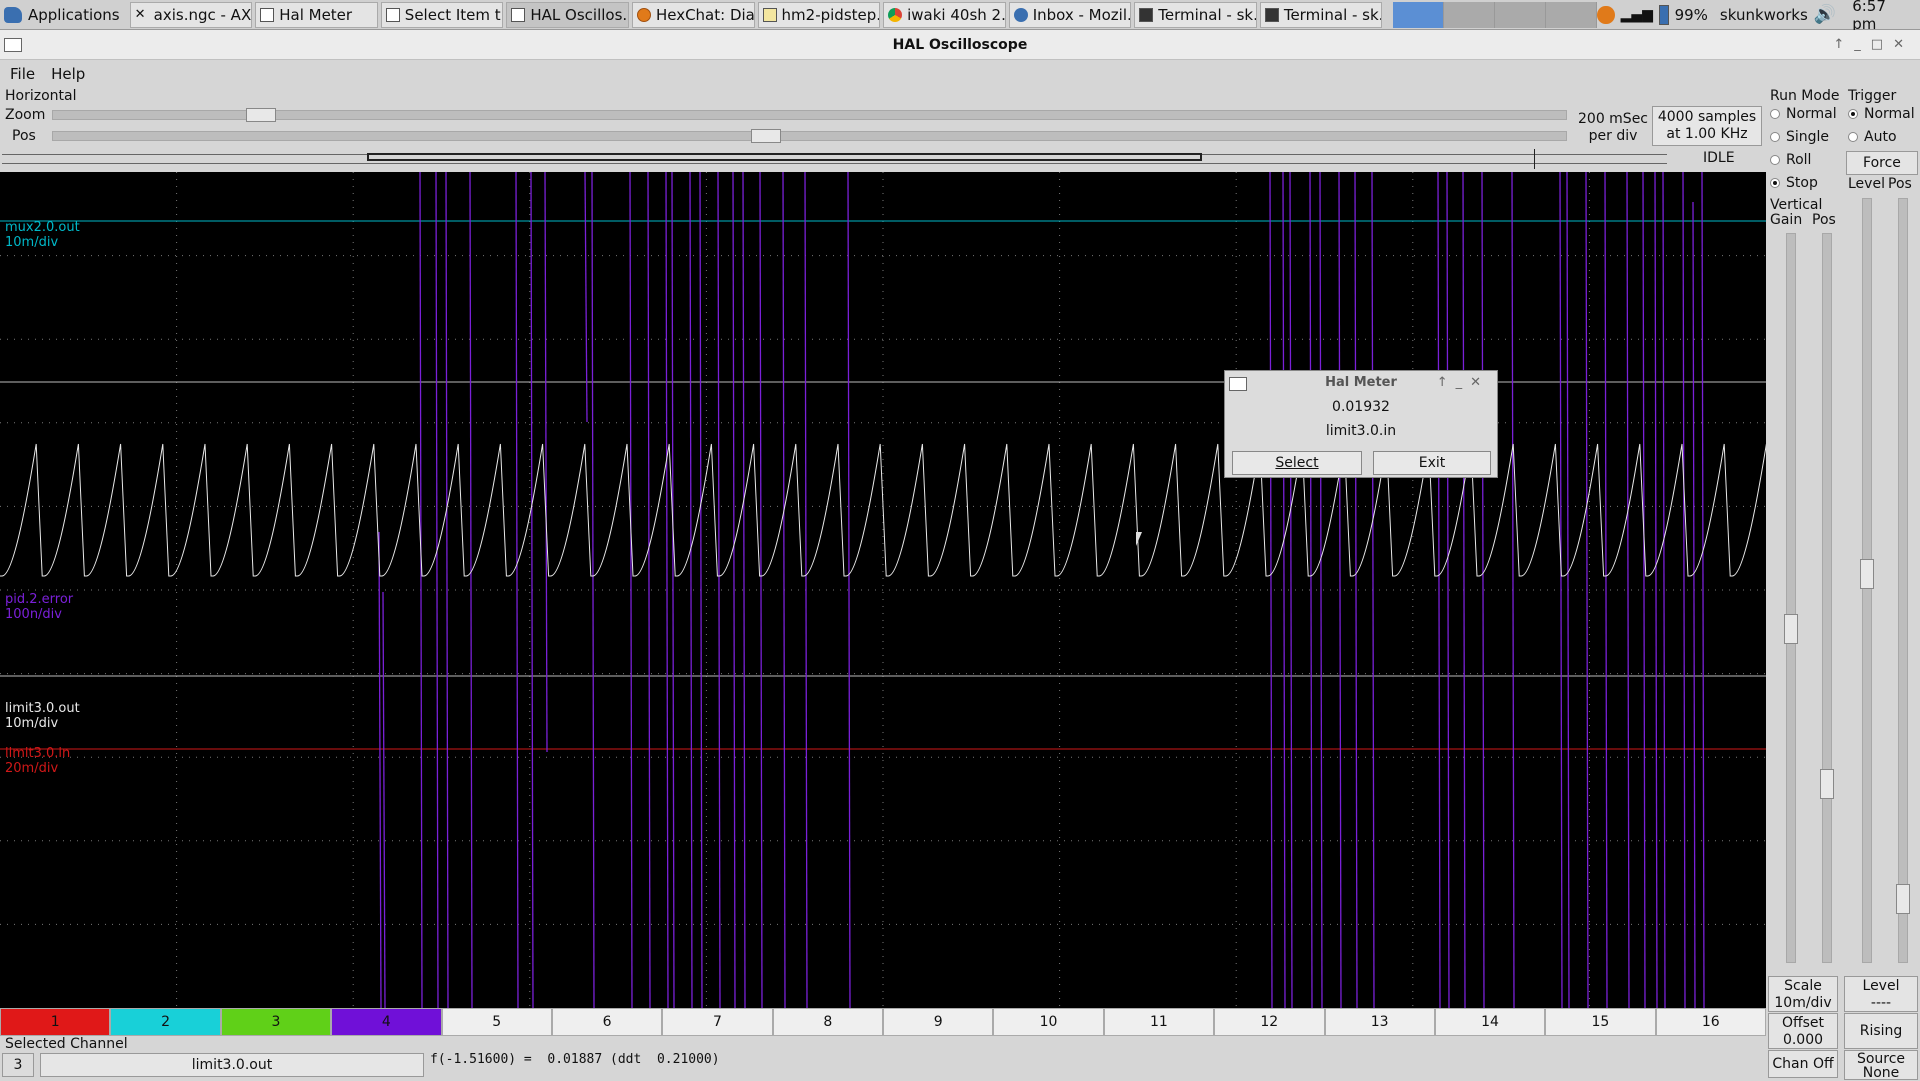 This screenshot has height=1081, width=1920. What do you see at coordinates (165, 1022) in the screenshot?
I see `channel-button-2: 2` at bounding box center [165, 1022].